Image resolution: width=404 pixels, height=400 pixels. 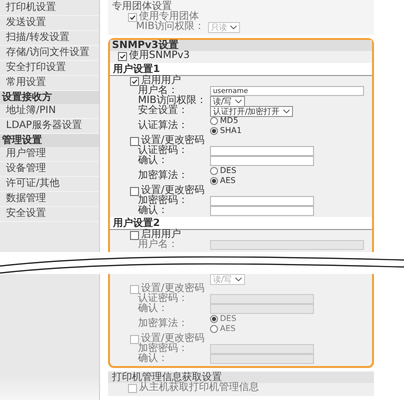 I want to click on sidebar-item: 设备管理, so click(x=49, y=169).